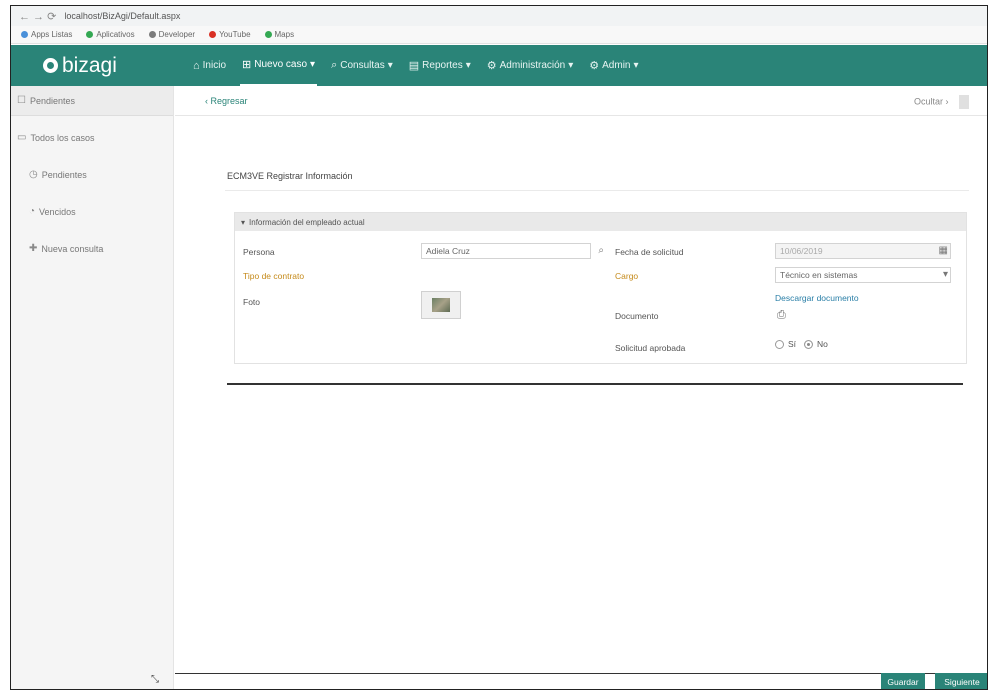 The image size is (991, 693). Describe the element at coordinates (155, 679) in the screenshot. I see `collapse-icon: ⤡` at that location.